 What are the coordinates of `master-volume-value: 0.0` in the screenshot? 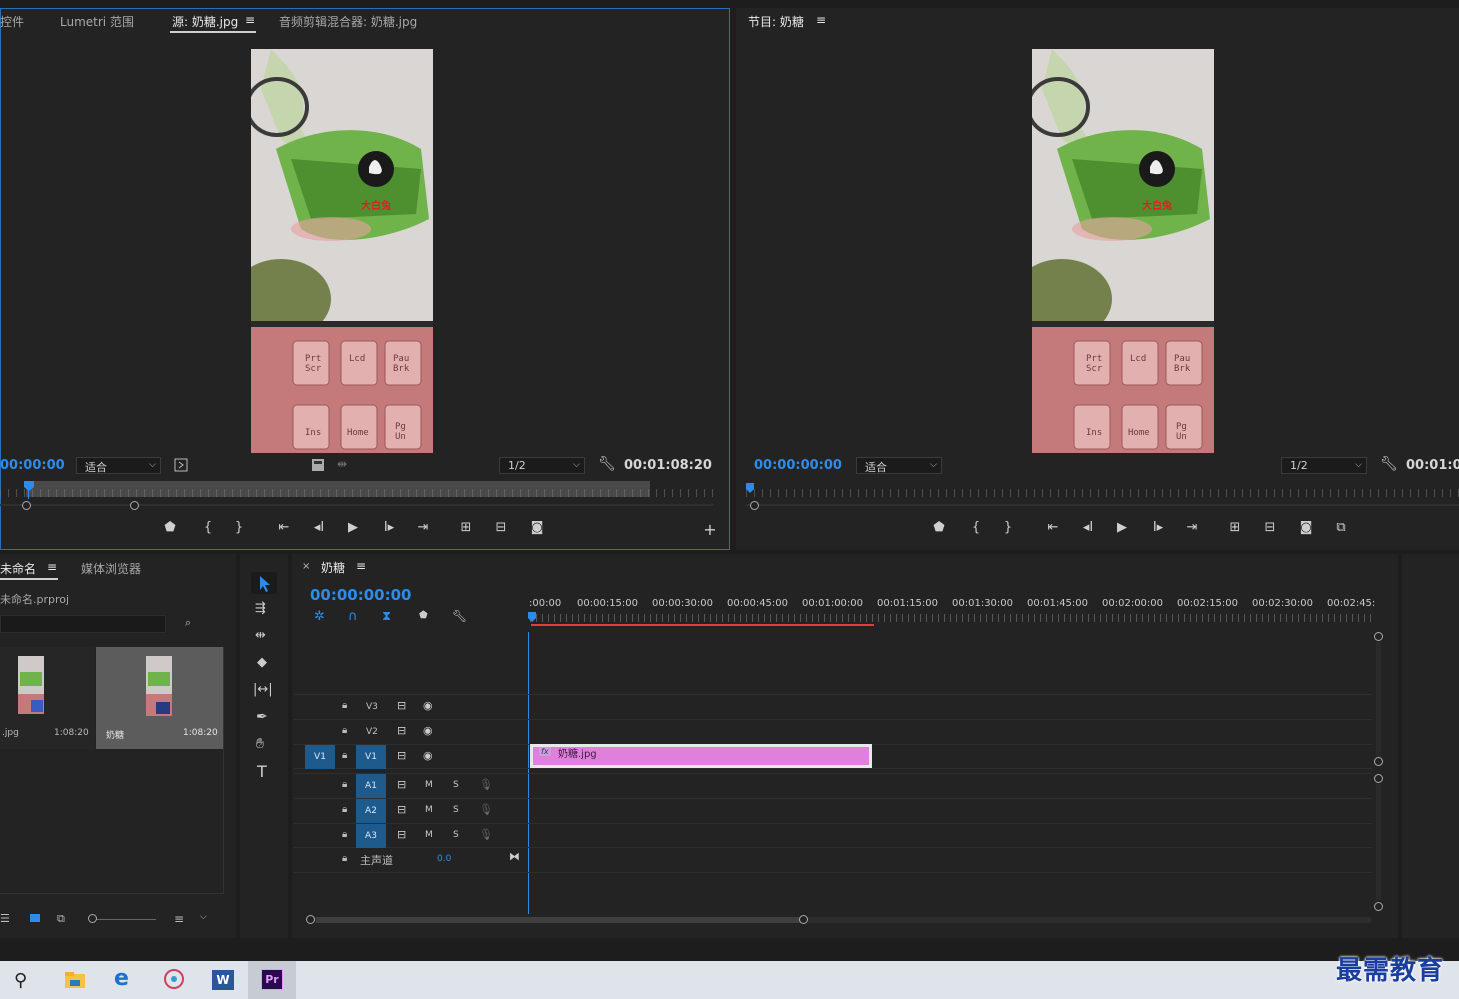 It's located at (444, 859).